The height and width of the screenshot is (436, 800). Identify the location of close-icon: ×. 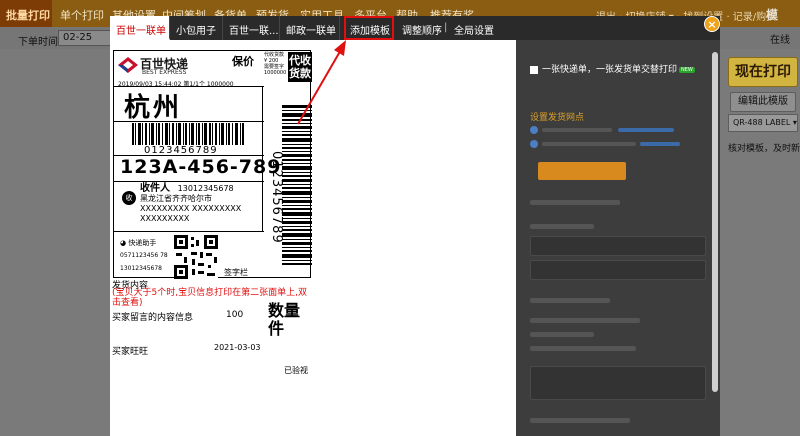
(712, 24).